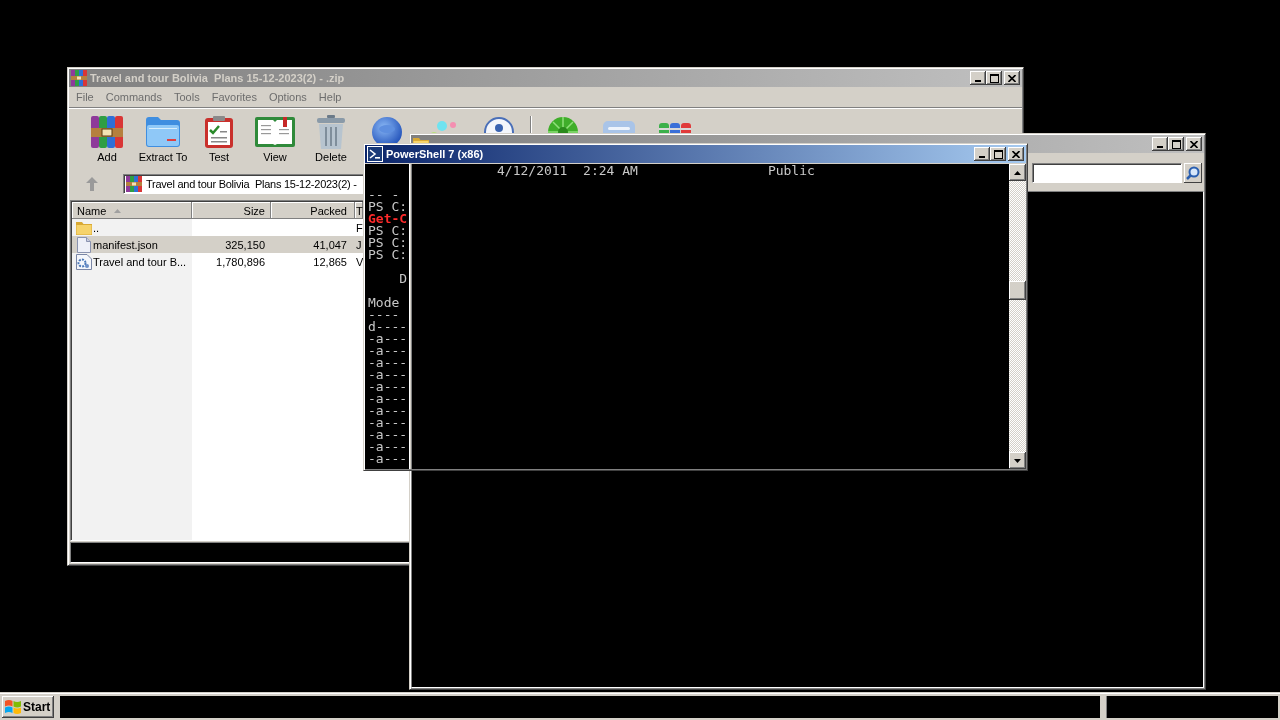 The image size is (1280, 720). Describe the element at coordinates (375, 154) in the screenshot. I see `terminal-icon` at that location.